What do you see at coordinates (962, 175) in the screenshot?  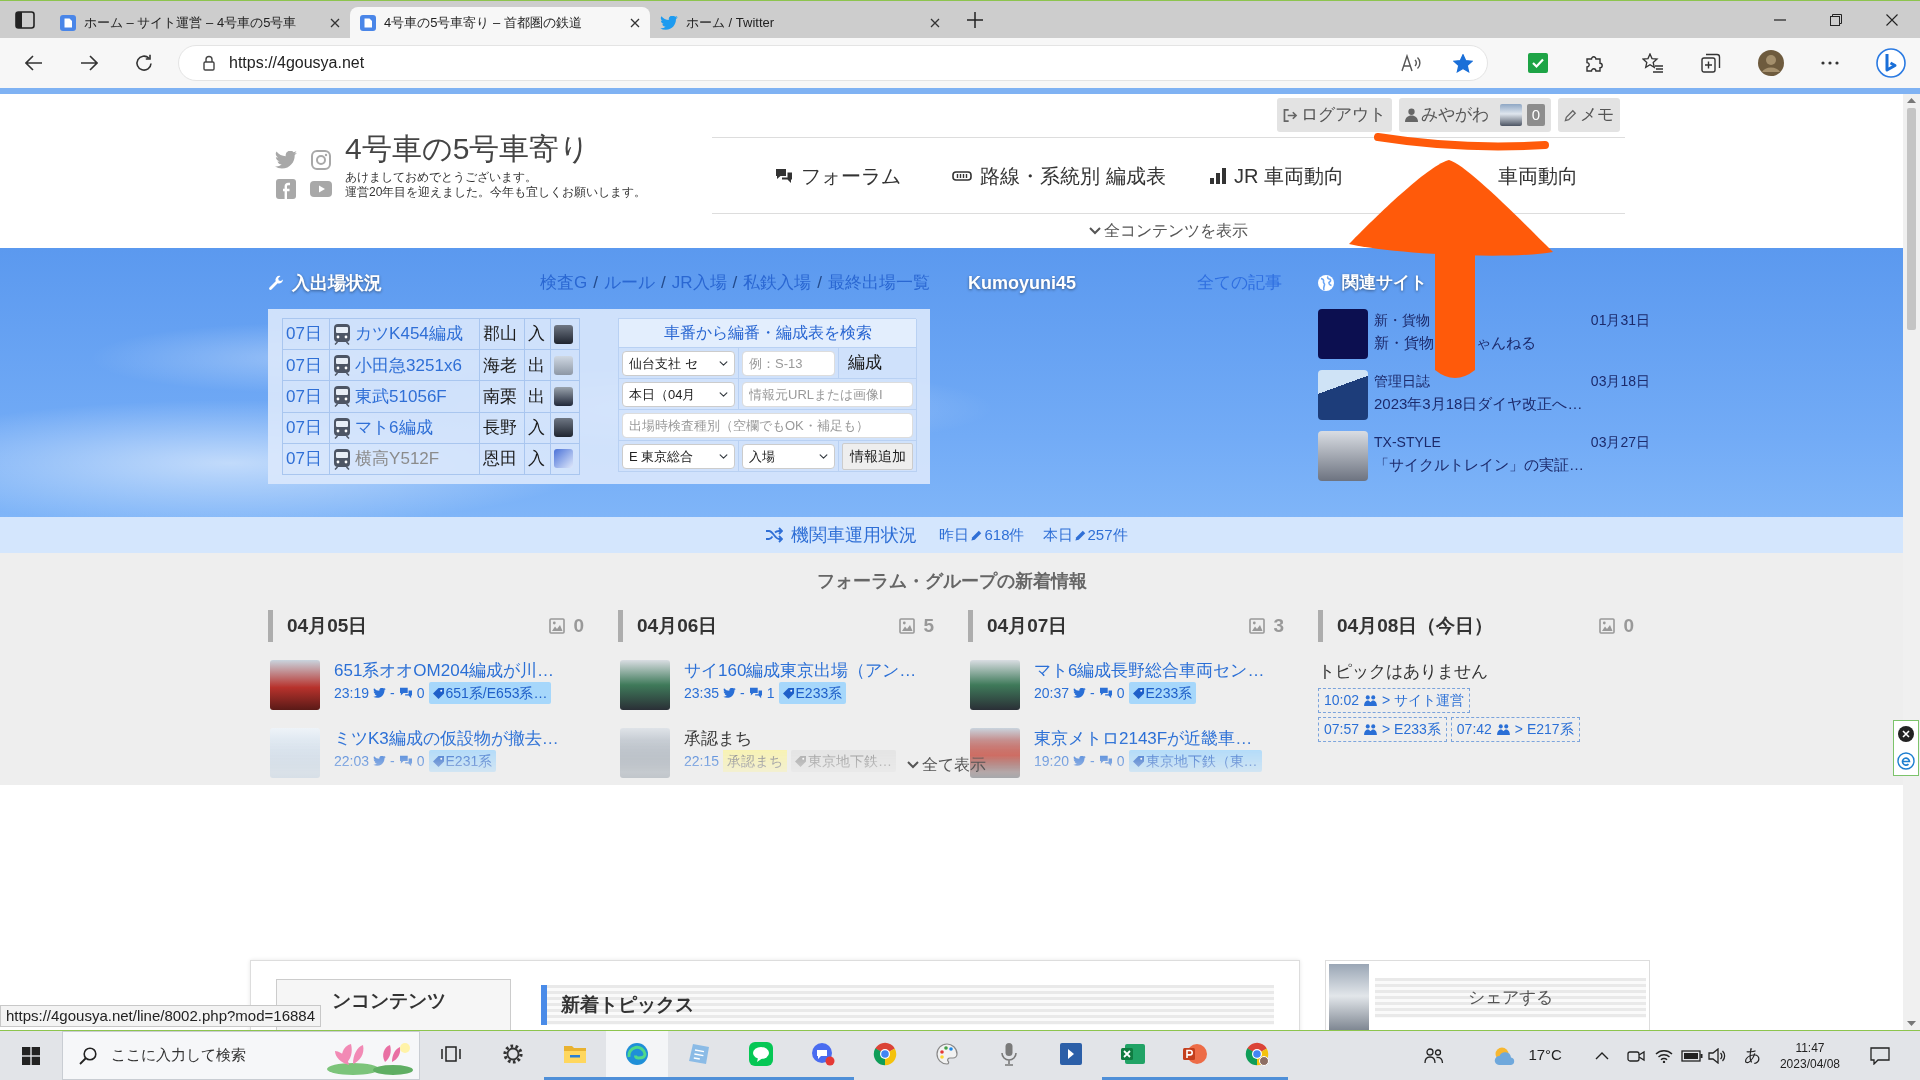 I see `train-car-icon` at bounding box center [962, 175].